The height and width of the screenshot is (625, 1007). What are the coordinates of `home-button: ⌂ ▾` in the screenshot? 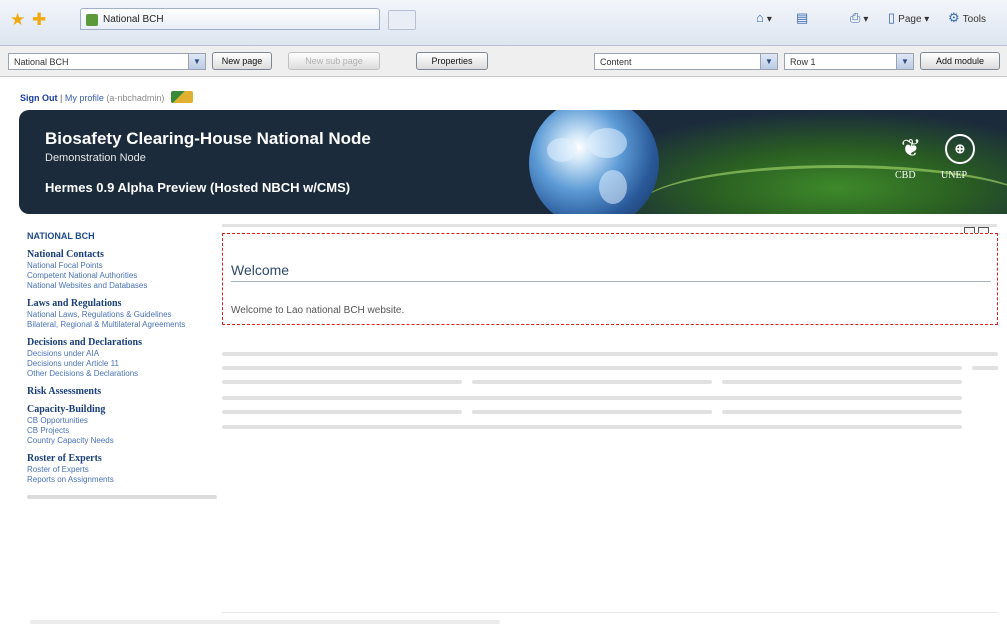 It's located at (764, 19).